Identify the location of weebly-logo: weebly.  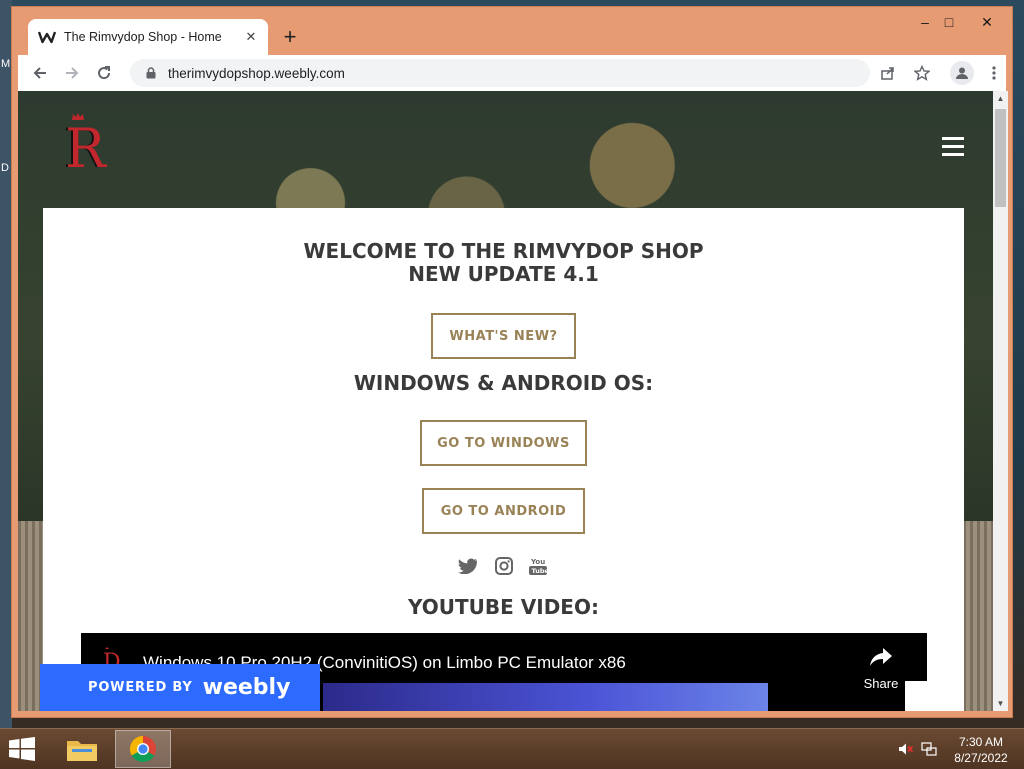
(246, 687).